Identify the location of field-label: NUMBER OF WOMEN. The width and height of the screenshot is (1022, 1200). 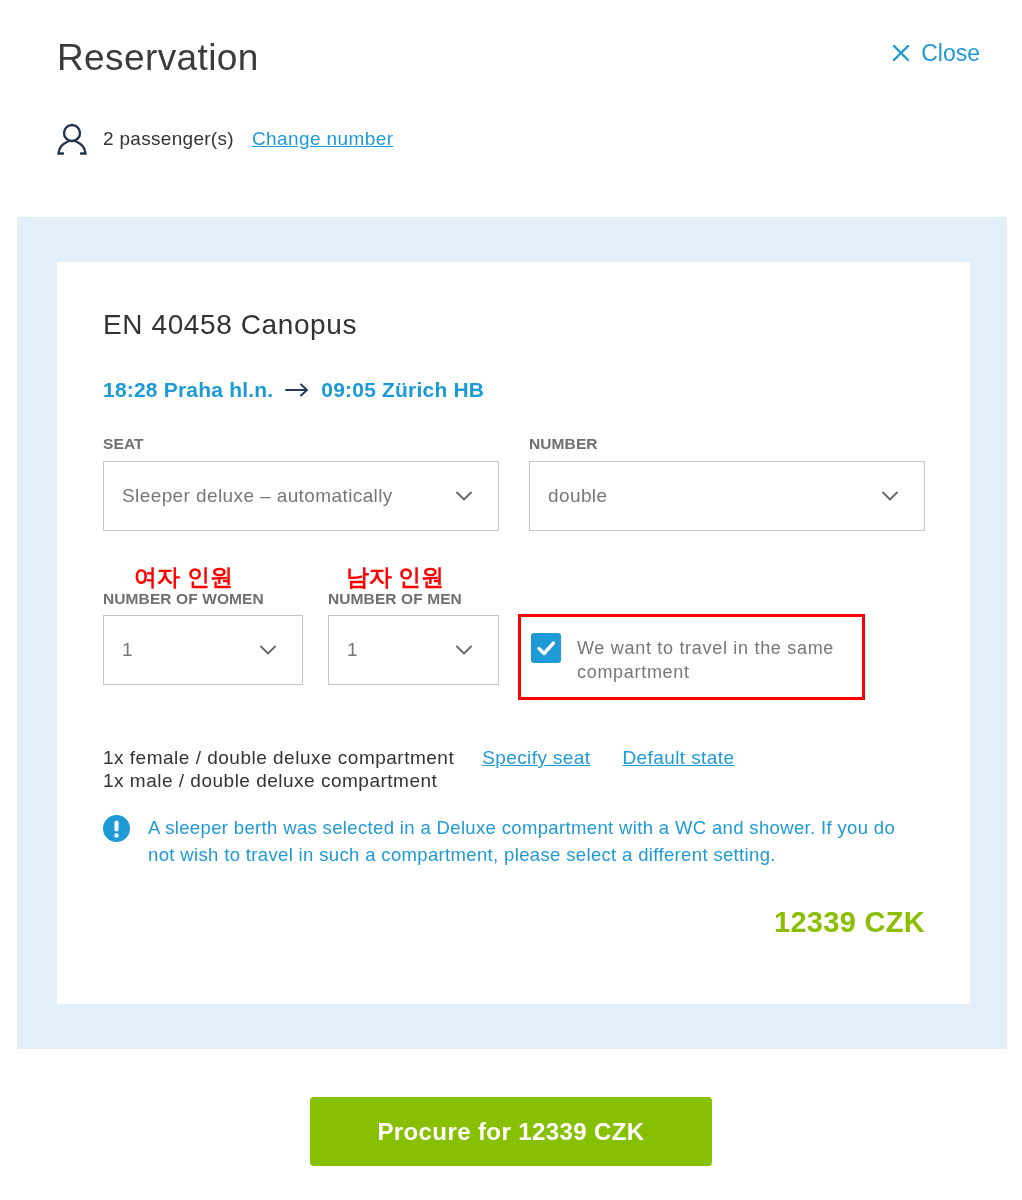
(183, 599).